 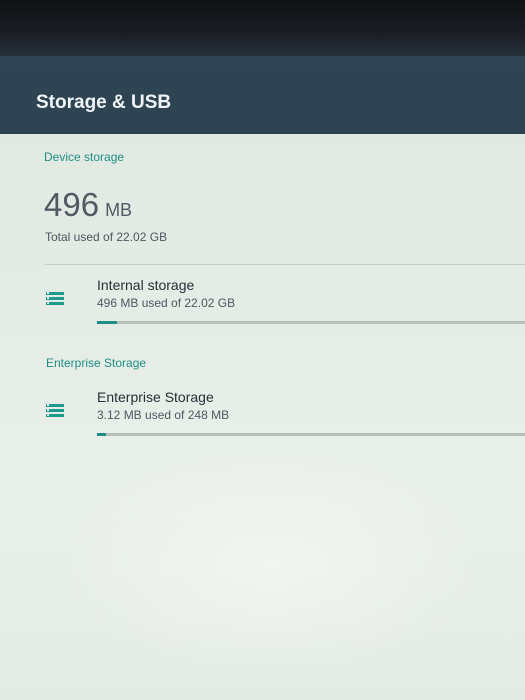 What do you see at coordinates (72, 204) in the screenshot?
I see `used-amount: 496` at bounding box center [72, 204].